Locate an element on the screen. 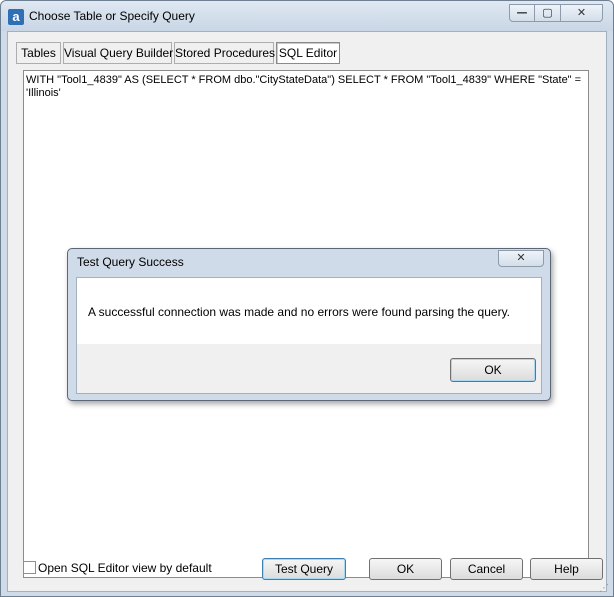 This screenshot has width=614, height=597. tab-stored-procedures: Stored Procedures is located at coordinates (224, 53).